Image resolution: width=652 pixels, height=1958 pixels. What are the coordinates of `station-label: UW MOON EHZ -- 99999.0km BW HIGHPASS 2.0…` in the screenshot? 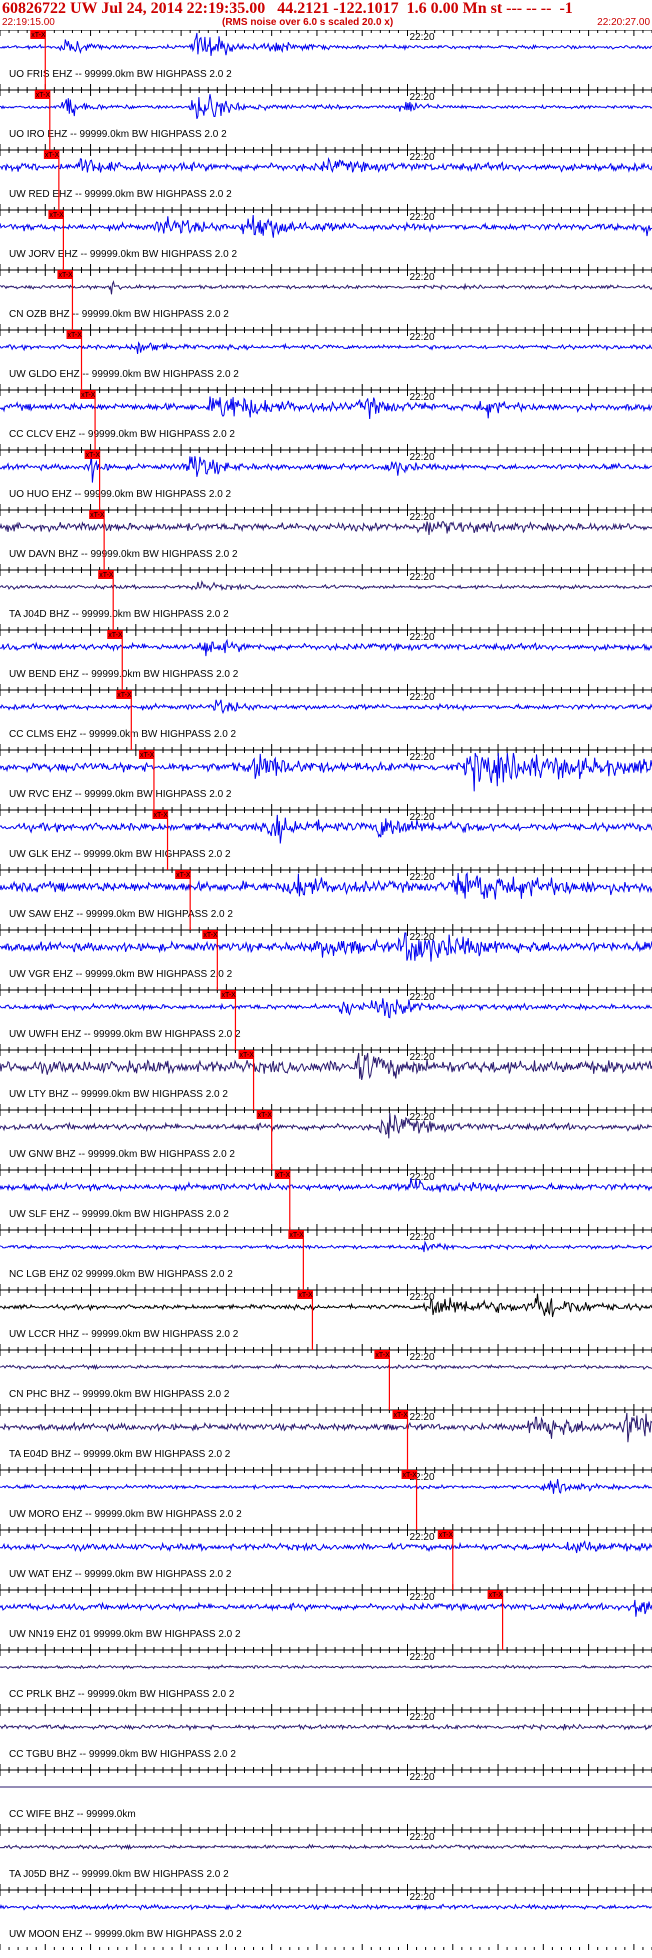 It's located at (125, 1934).